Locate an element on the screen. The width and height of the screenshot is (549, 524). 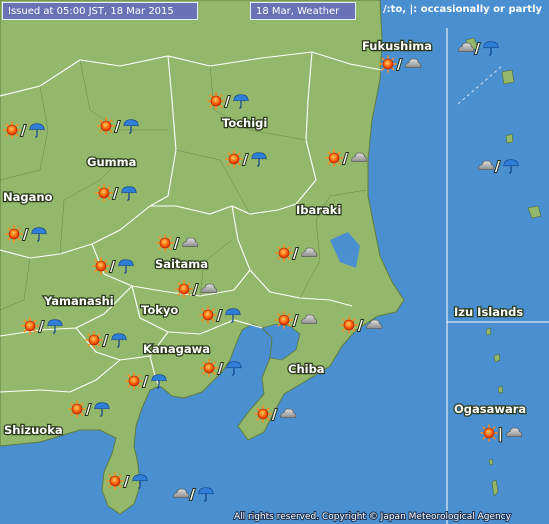
label-yamanashi: Yamanashi is located at coordinates (78, 301).